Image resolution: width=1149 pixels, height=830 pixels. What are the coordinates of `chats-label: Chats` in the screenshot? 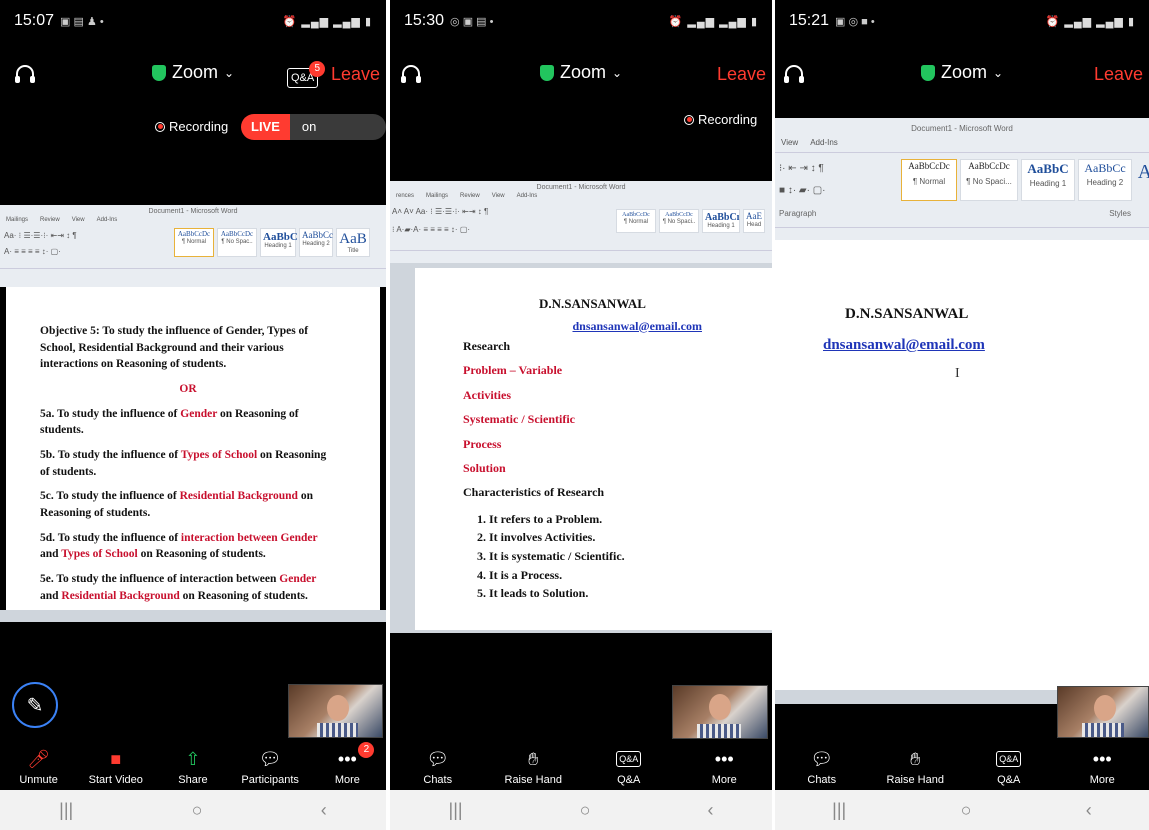 It's located at (438, 780).